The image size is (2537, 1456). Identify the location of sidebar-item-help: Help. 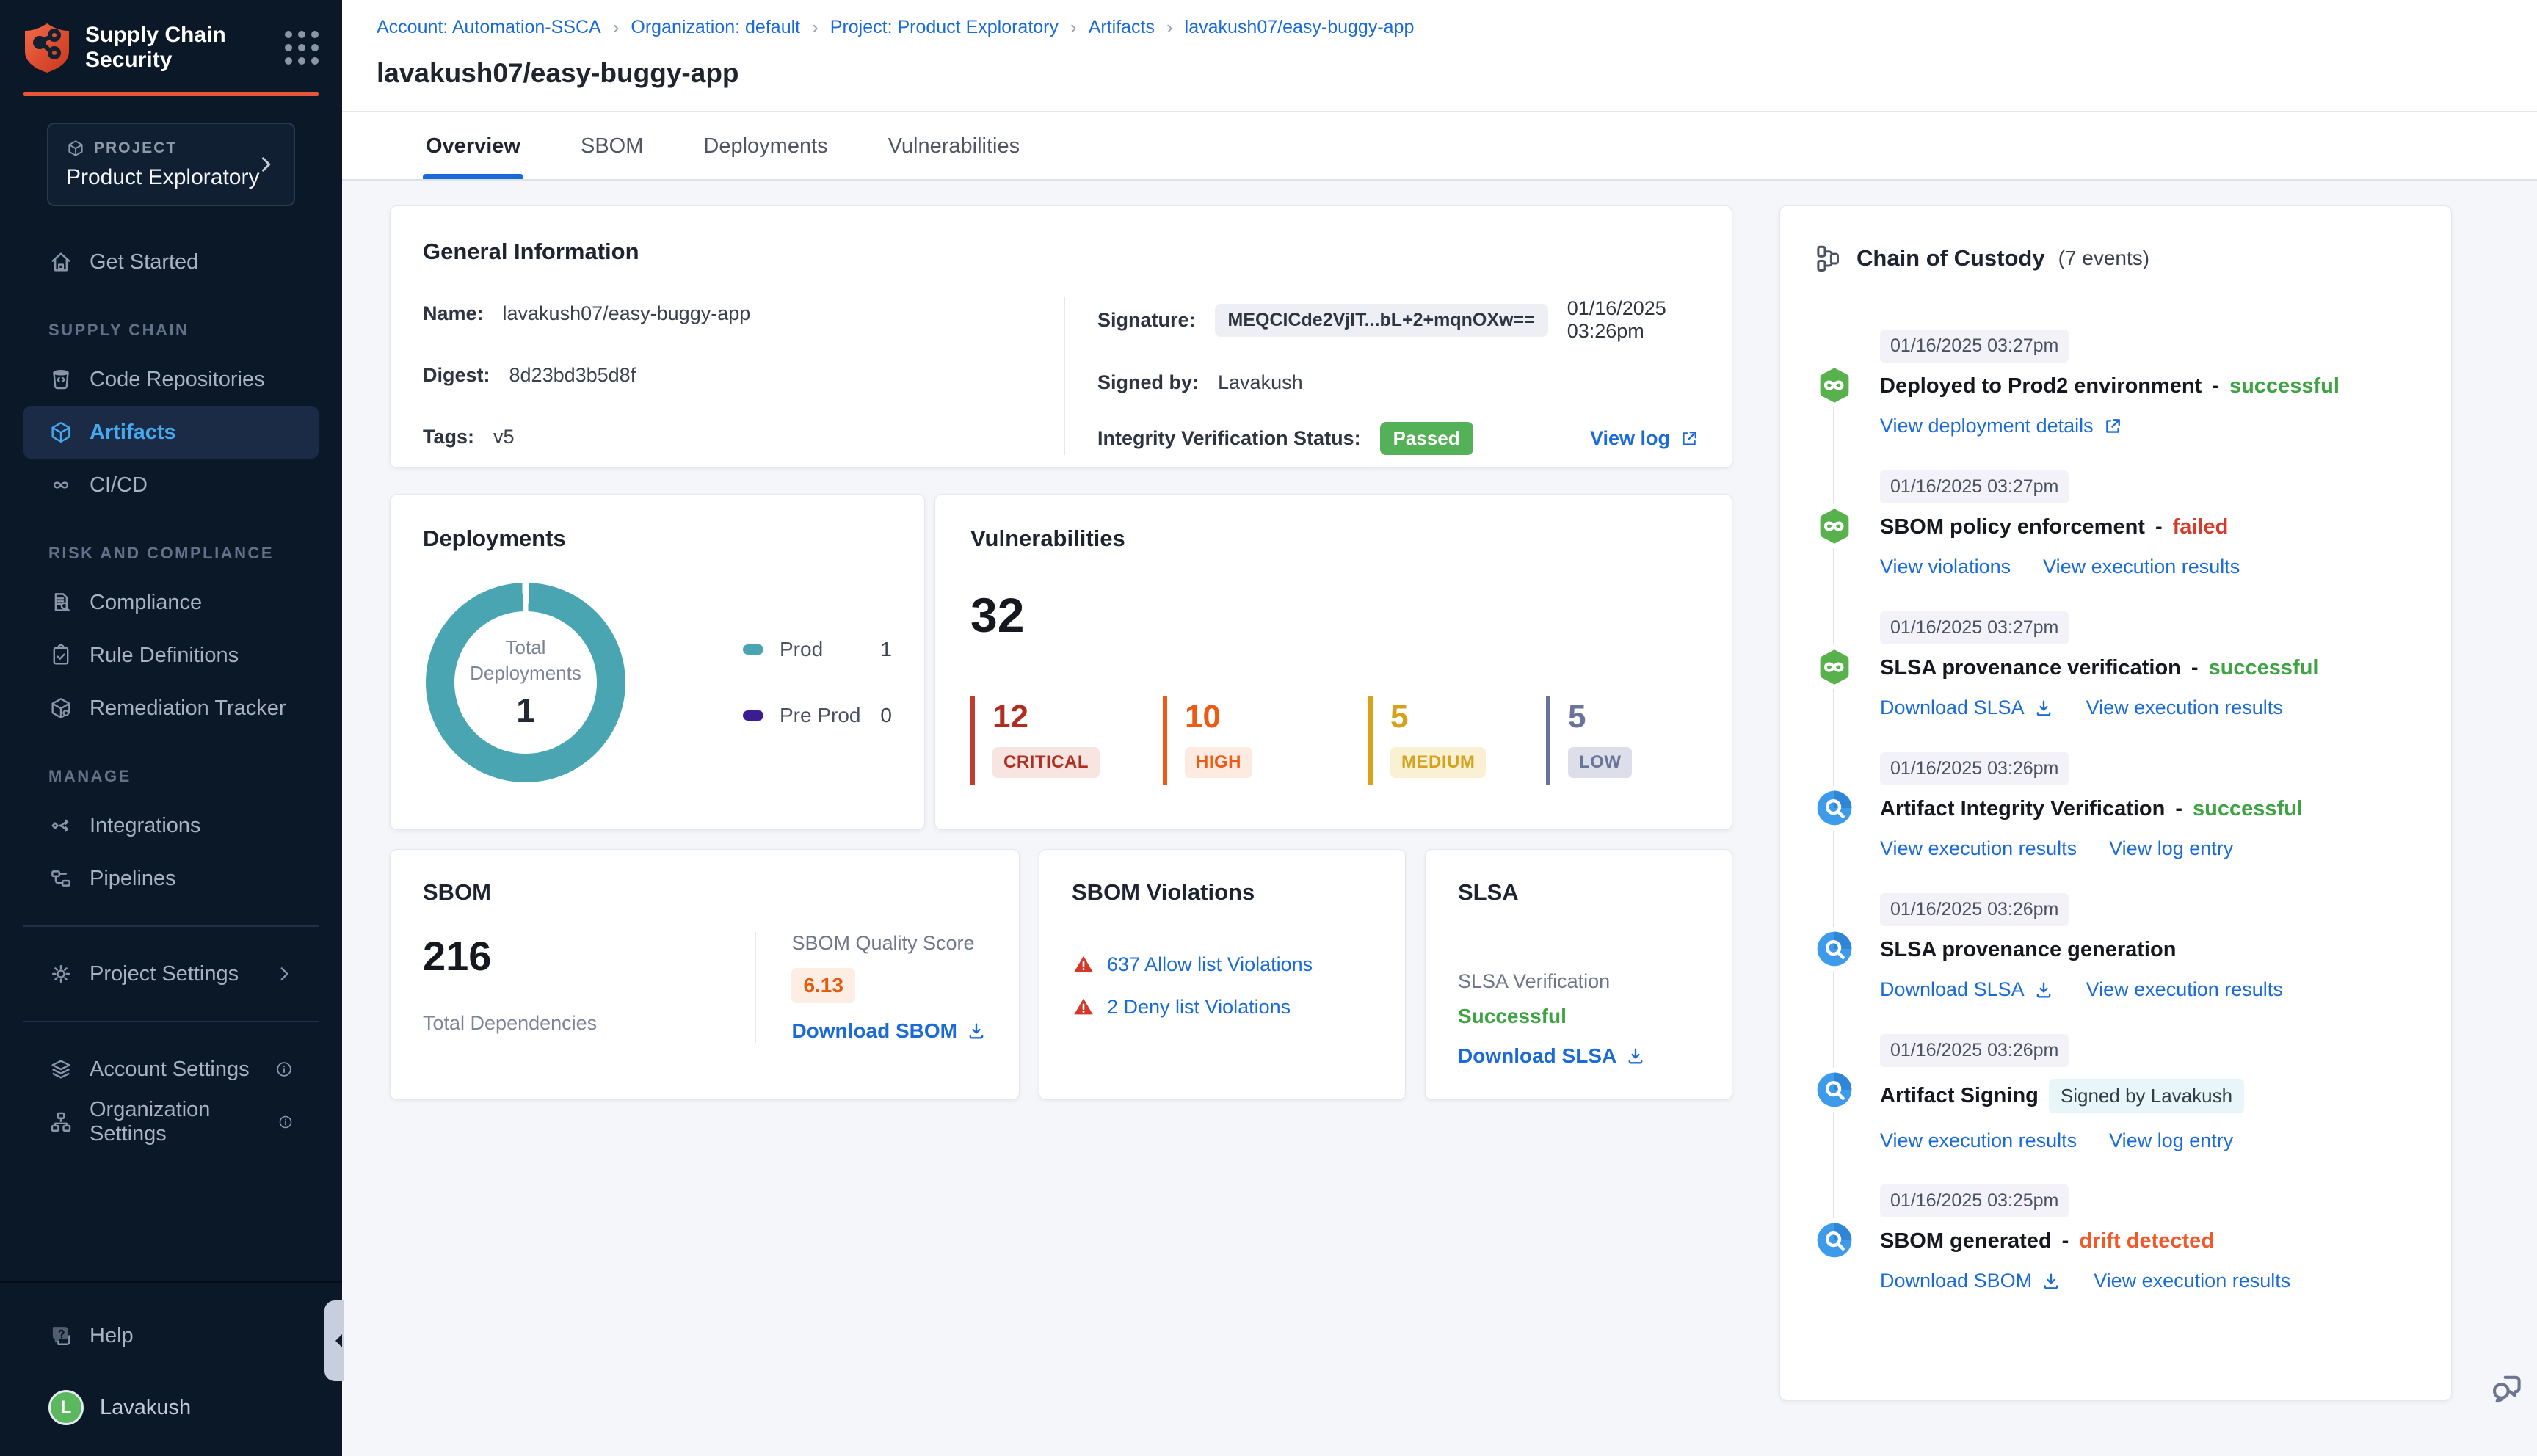
(171, 1336).